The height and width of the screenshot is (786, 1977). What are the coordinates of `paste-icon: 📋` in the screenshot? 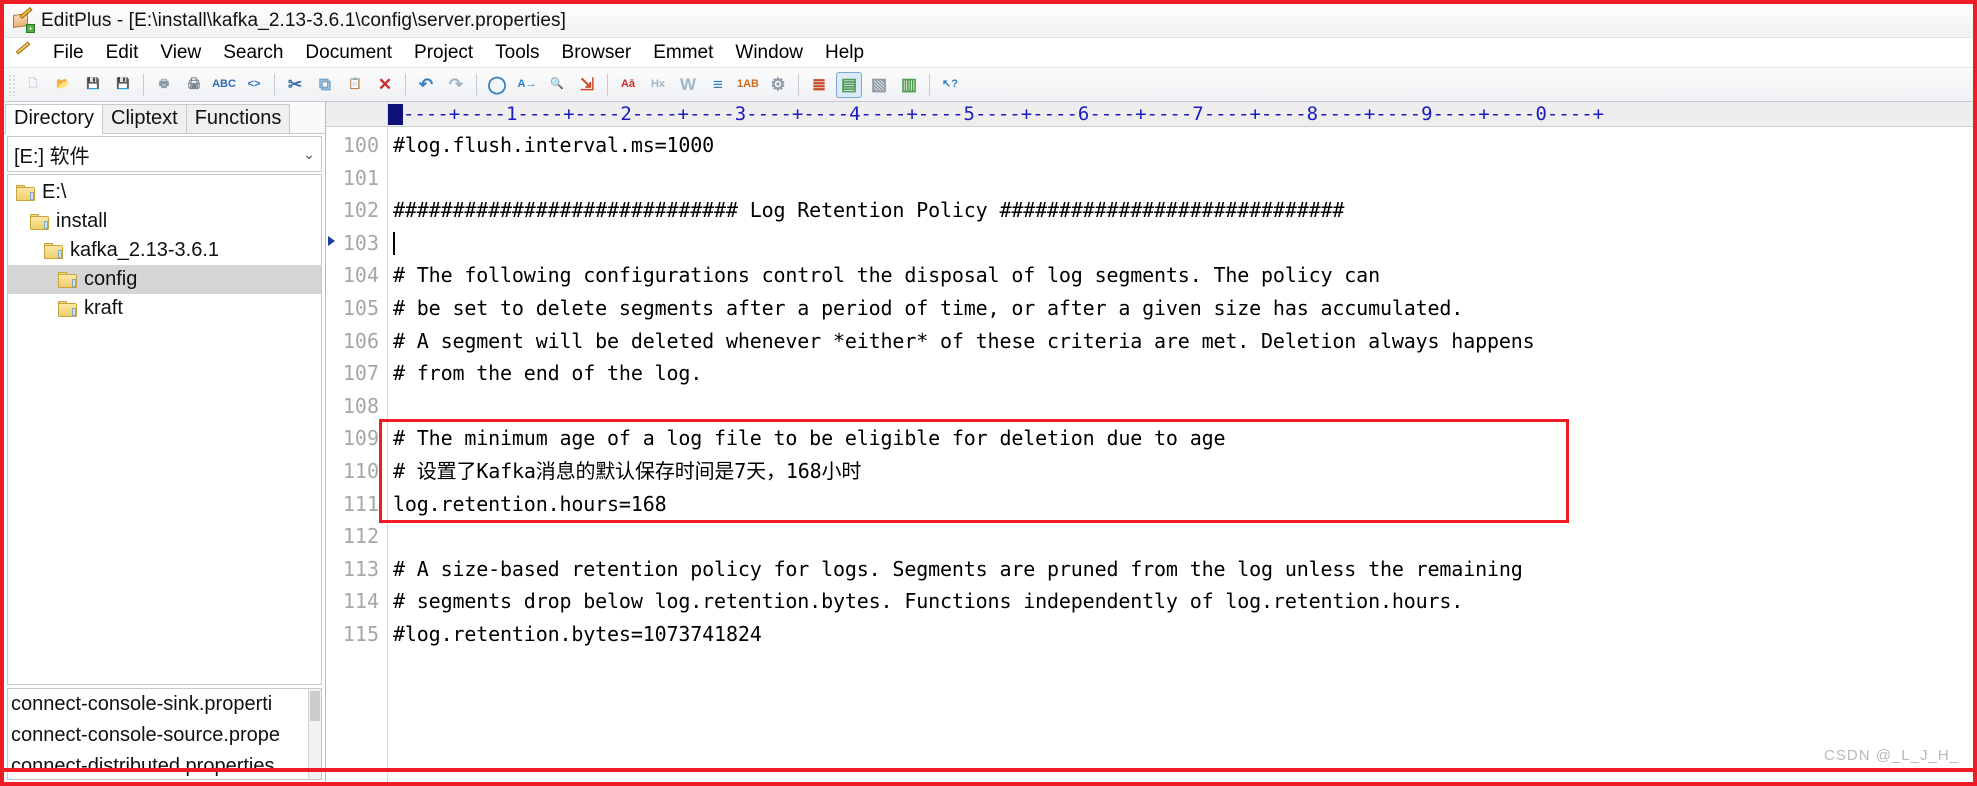 It's located at (355, 85).